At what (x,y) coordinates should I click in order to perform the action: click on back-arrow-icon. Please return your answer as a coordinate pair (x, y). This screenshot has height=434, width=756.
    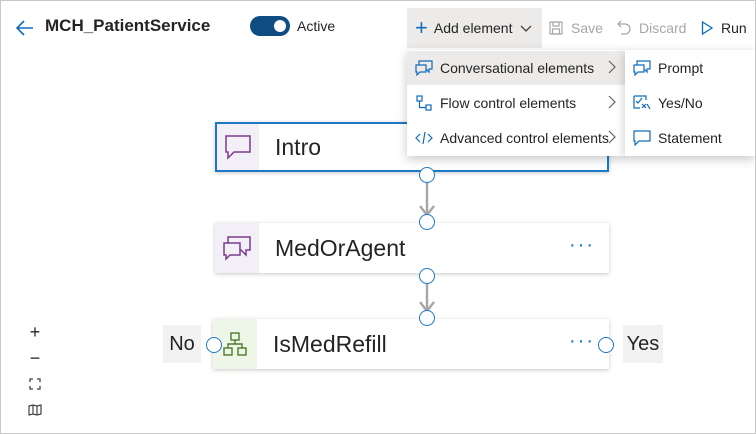
    Looking at the image, I should click on (25, 28).